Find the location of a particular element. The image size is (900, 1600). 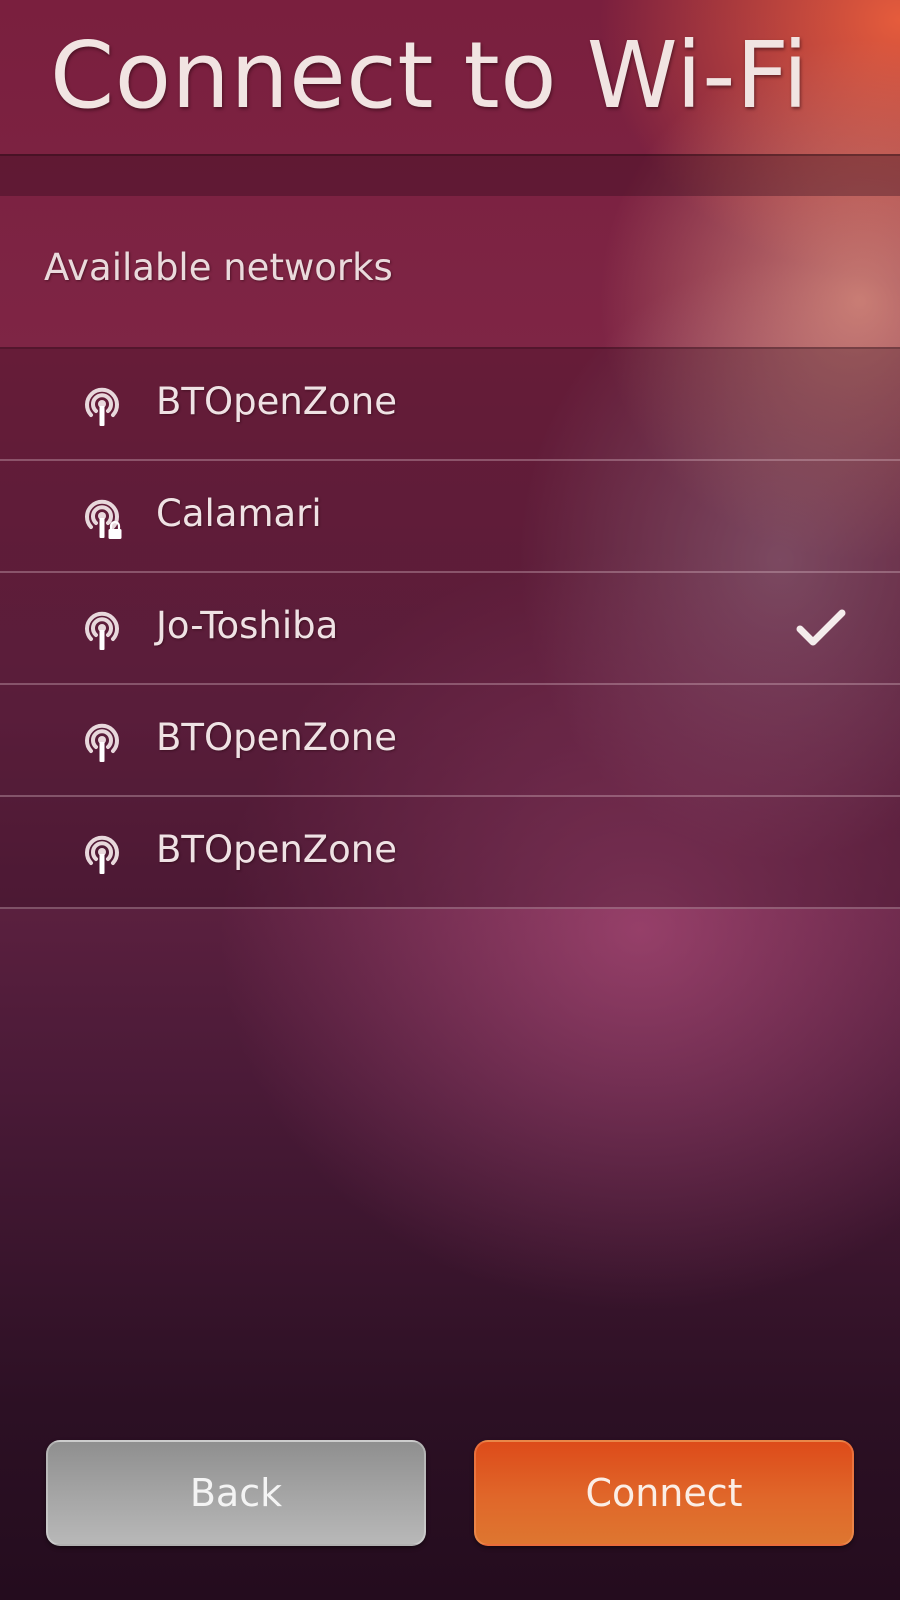

checkmark-icon is located at coordinates (821, 627).